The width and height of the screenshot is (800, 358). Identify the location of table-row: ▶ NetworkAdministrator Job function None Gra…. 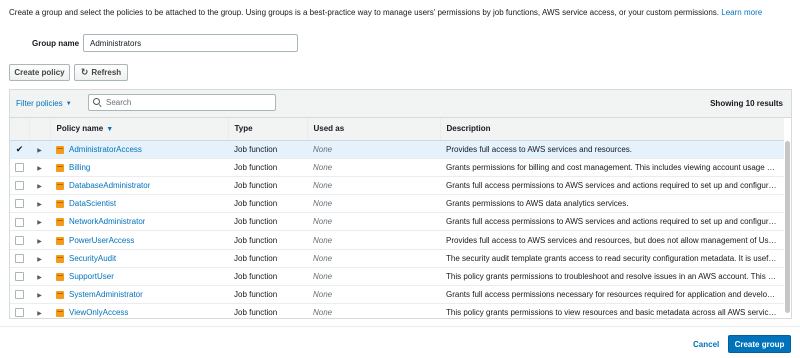
(397, 222).